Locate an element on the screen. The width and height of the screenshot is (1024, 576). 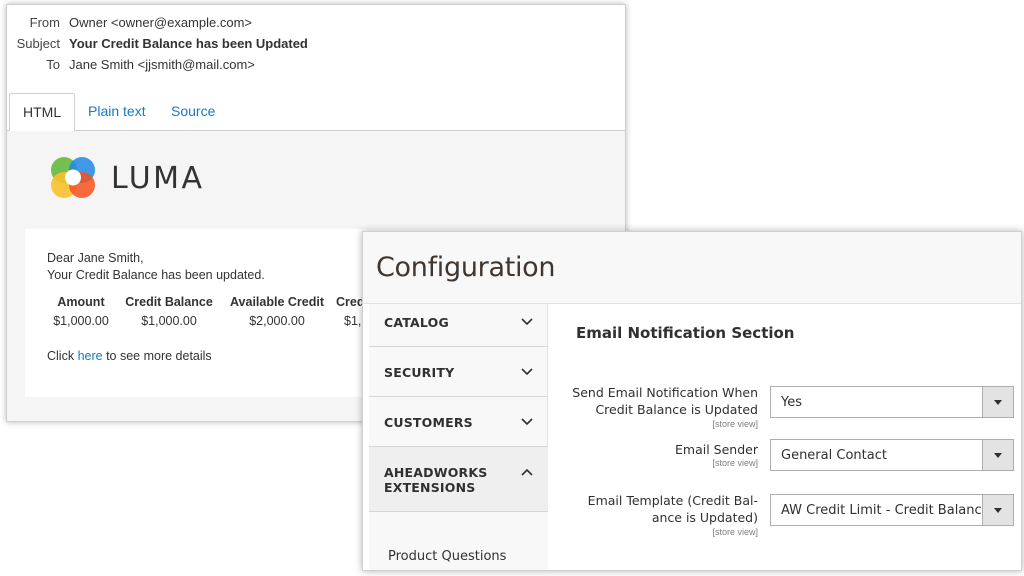
section-title: Email Notification Section is located at coordinates (685, 333).